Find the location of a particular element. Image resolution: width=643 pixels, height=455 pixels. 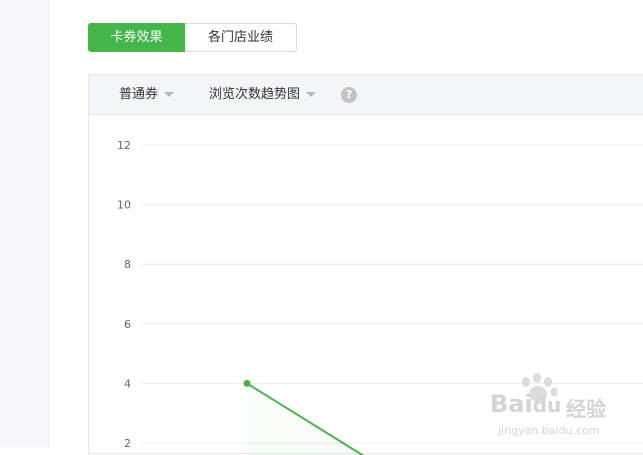

y-tick-label: 2 is located at coordinates (127, 443).